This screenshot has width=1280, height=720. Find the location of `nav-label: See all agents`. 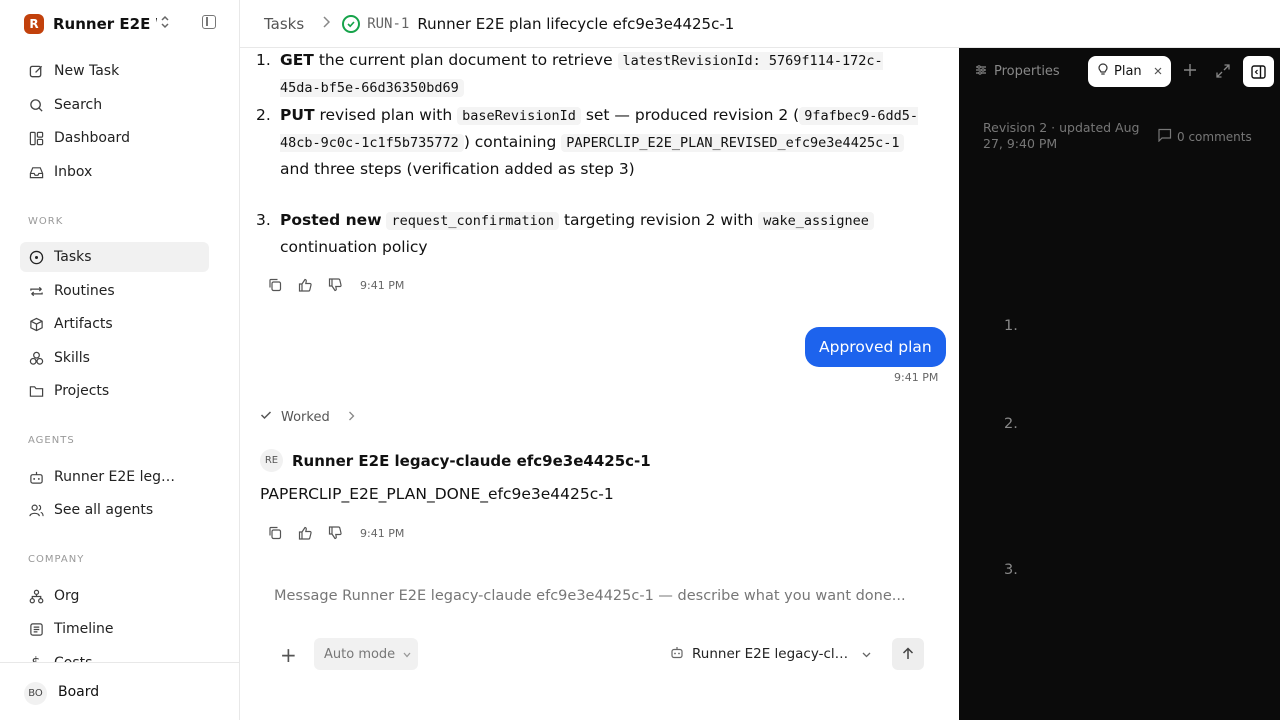

nav-label: See all agents is located at coordinates (104, 510).